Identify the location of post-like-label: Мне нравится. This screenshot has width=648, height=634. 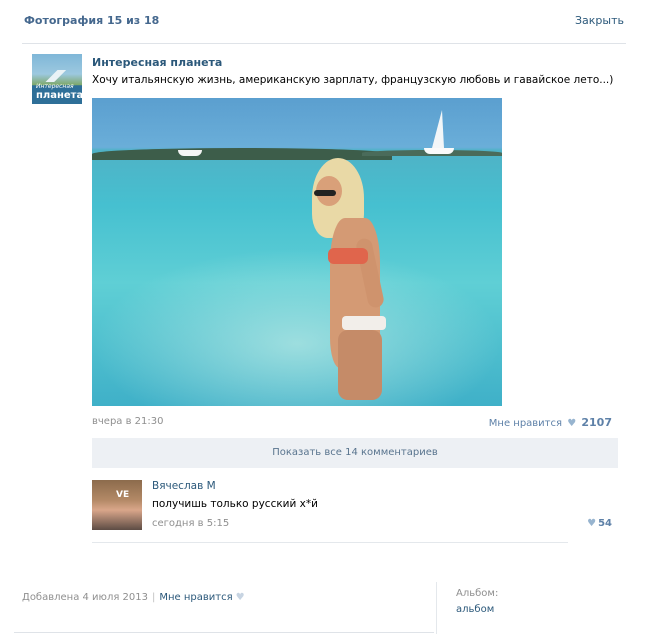
(525, 423).